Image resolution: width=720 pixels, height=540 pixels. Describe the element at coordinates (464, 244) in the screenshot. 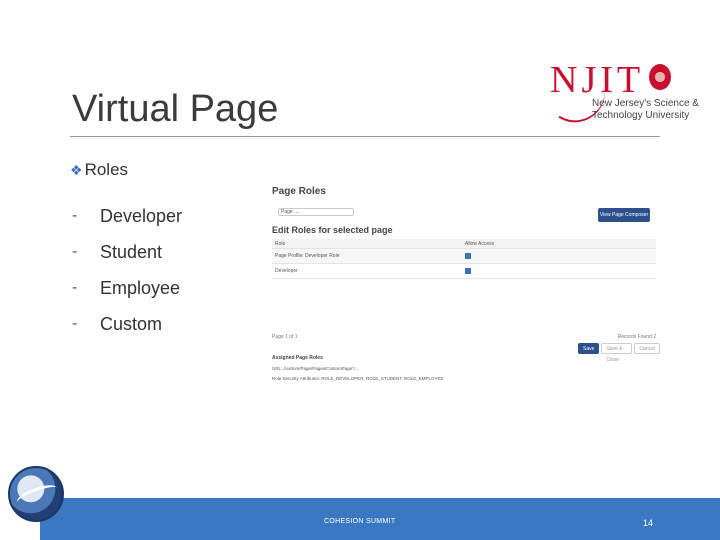

I see `grid-header: Role Allow Access` at that location.